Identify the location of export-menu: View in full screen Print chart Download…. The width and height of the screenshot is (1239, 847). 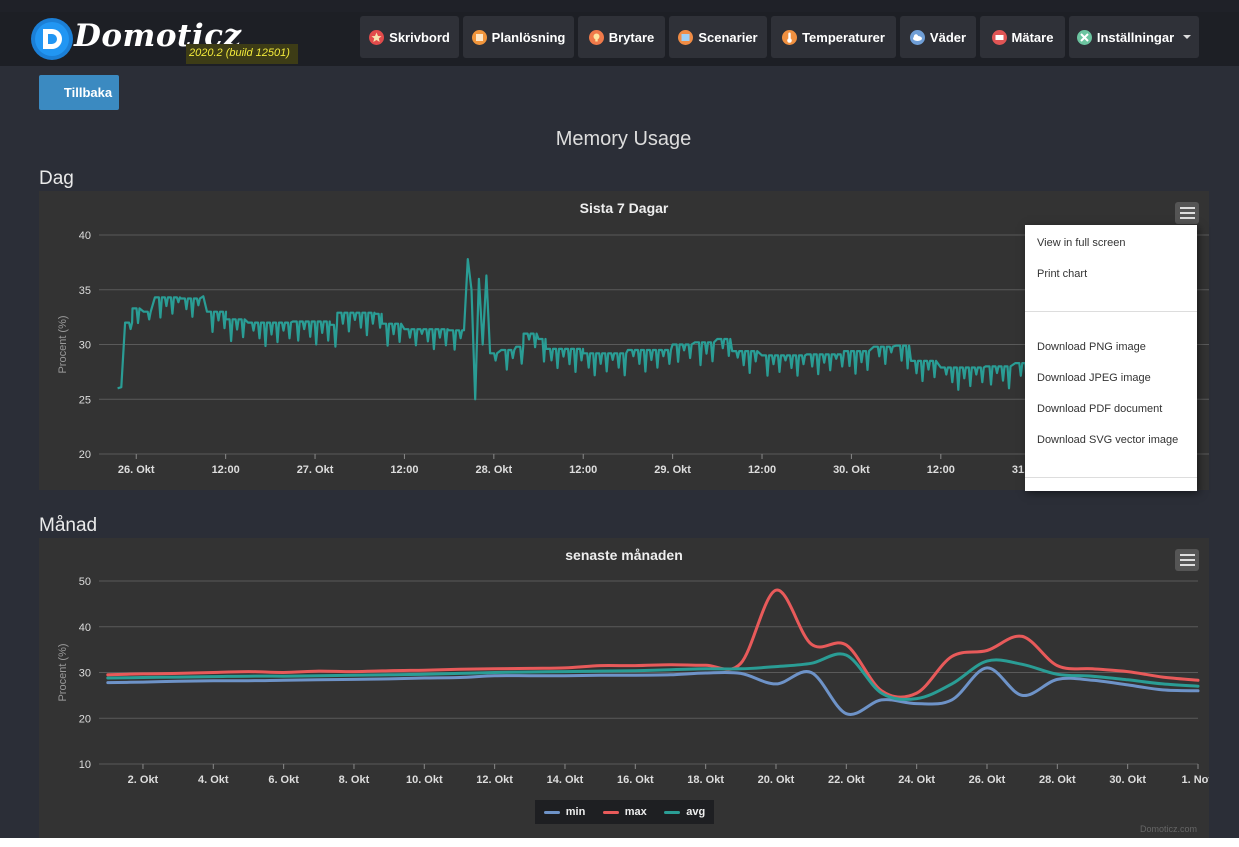
(1111, 358).